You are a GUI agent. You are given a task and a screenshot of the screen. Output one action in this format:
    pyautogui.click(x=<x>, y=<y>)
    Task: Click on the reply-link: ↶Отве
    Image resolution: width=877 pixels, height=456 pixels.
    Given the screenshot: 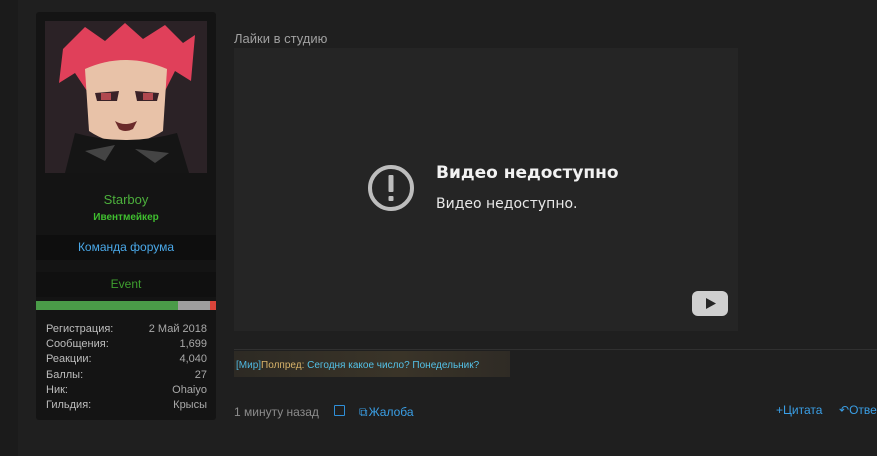 What is the action you would take?
    pyautogui.click(x=858, y=410)
    